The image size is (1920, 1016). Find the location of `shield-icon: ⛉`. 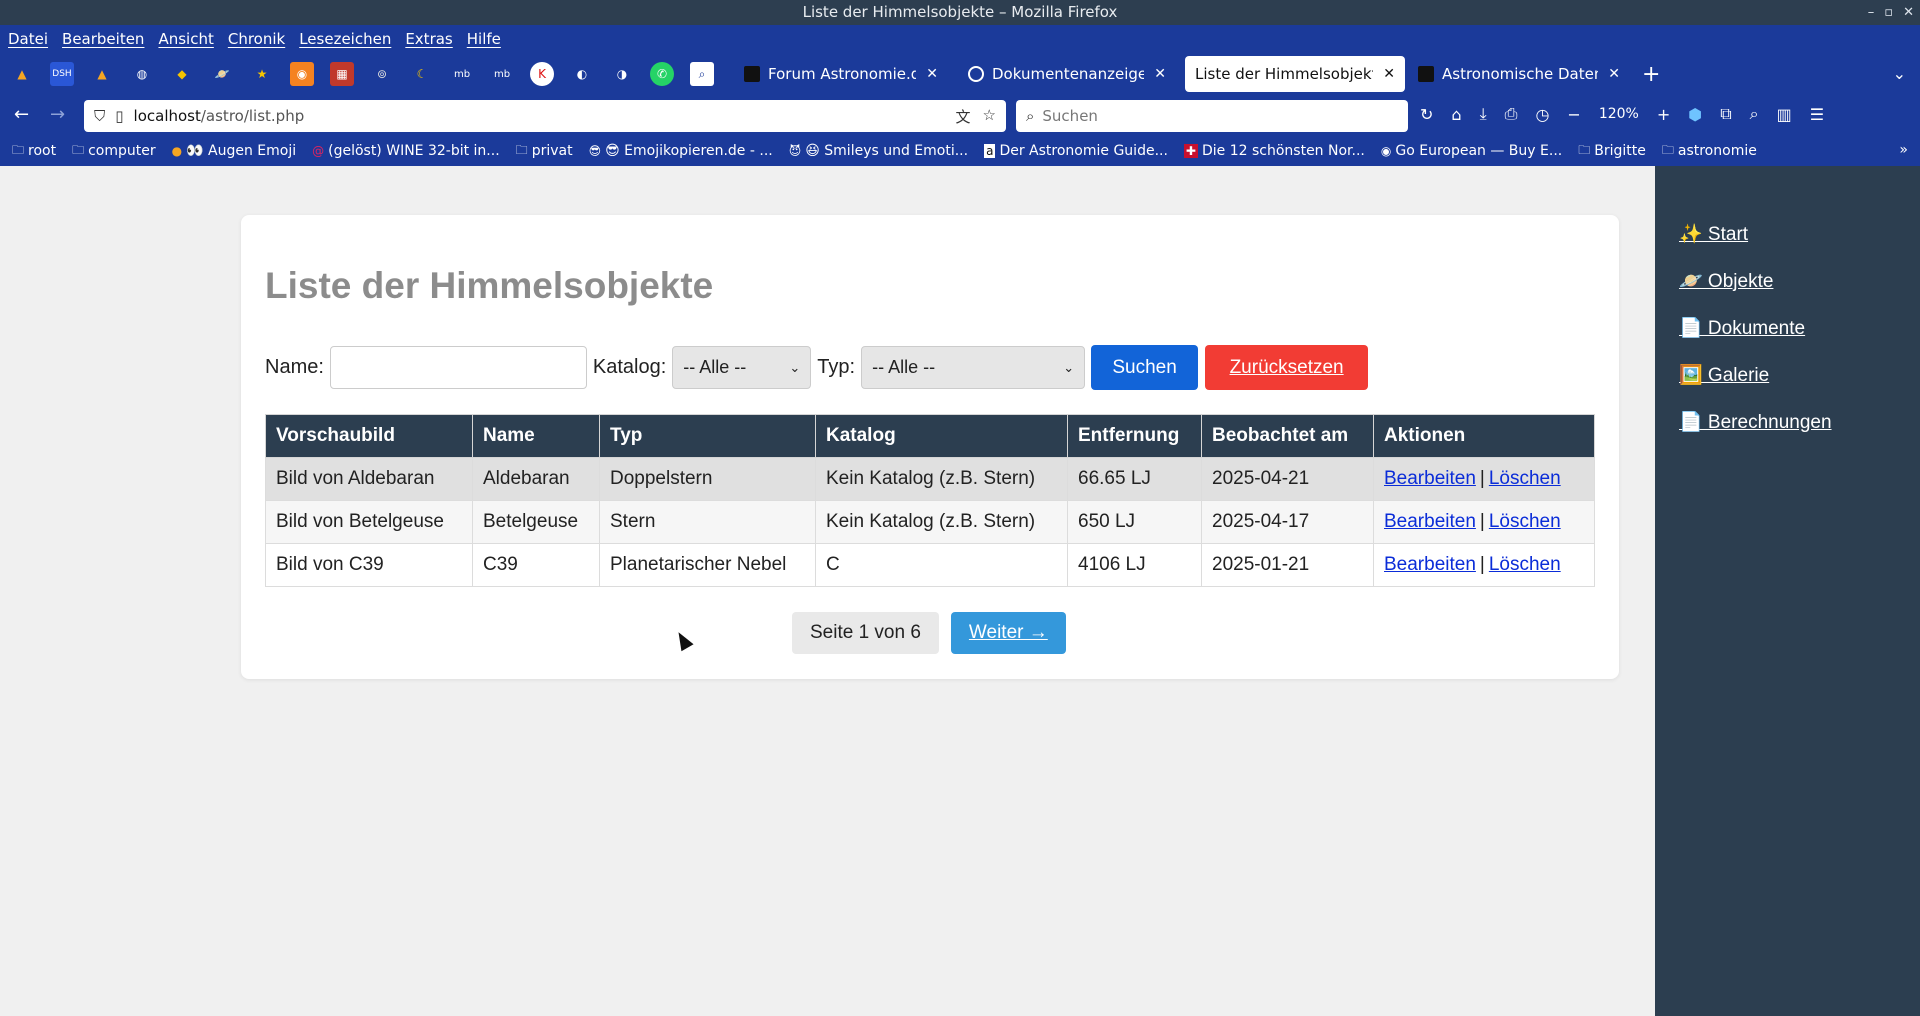

shield-icon: ⛉ is located at coordinates (99, 116).